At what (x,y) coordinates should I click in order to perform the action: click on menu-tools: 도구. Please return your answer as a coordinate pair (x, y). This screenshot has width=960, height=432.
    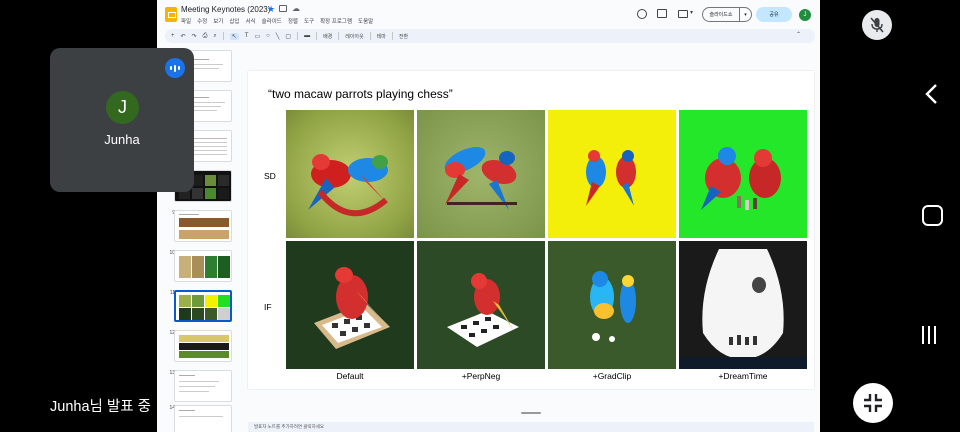
    Looking at the image, I should click on (309, 21).